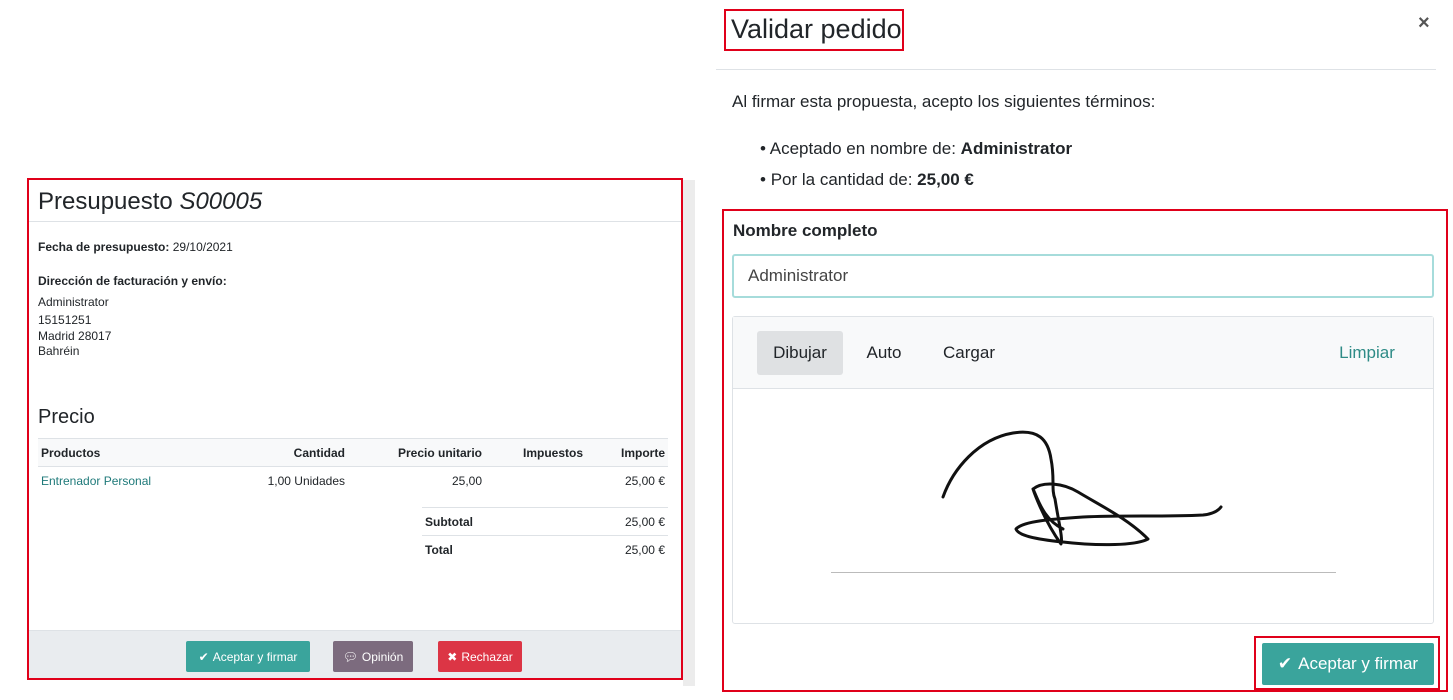  I want to click on feedback-button: 💬︎ Opinión, so click(373, 656).